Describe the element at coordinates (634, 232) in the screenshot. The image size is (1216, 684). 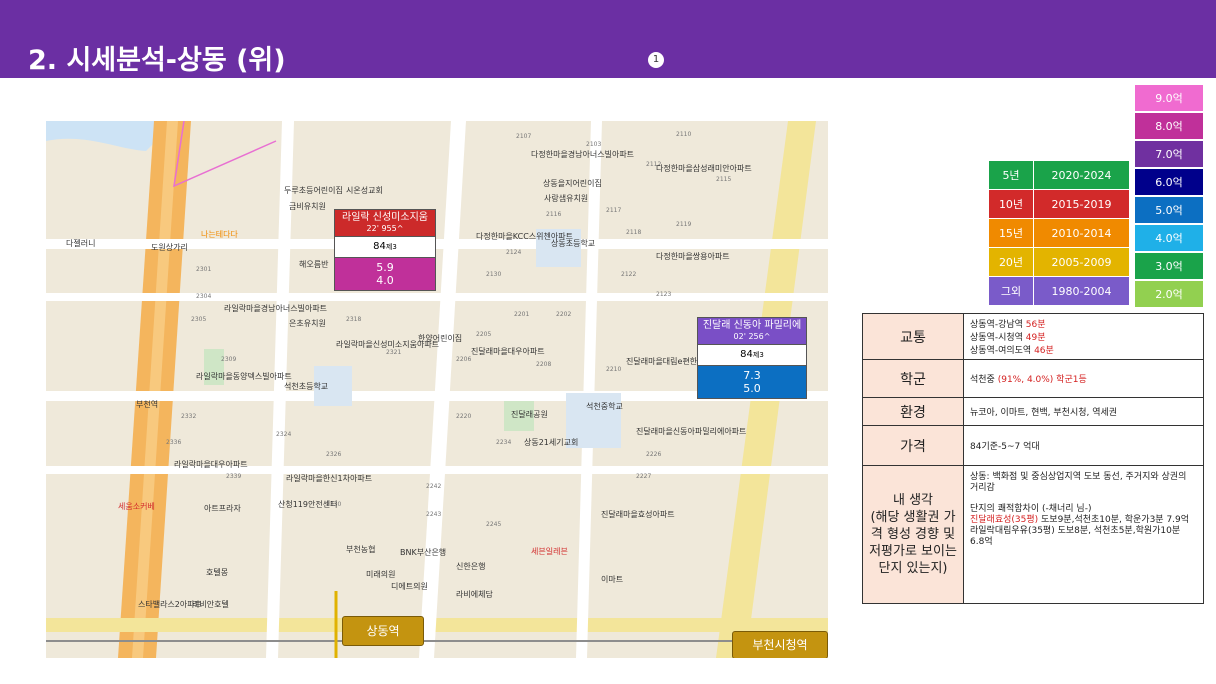
I see `block-number: 2118` at that location.